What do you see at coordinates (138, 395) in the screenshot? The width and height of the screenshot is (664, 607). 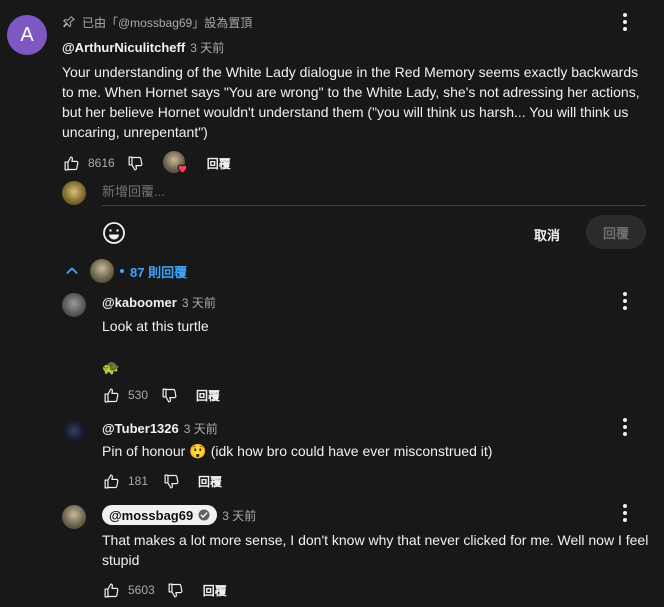 I see `like-count: 530` at bounding box center [138, 395].